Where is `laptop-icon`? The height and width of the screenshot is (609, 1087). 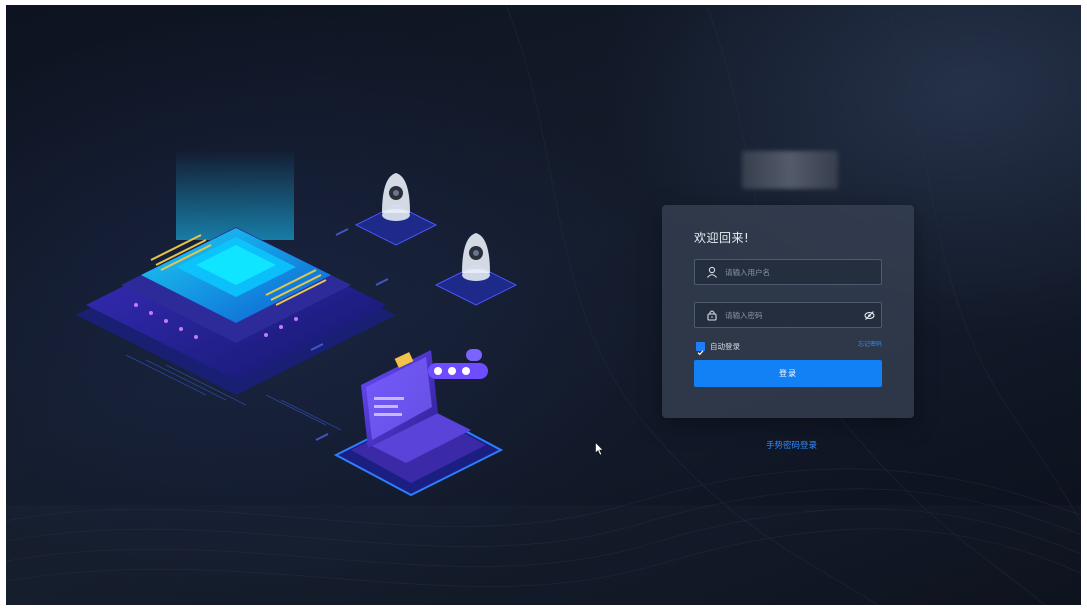
laptop-icon is located at coordinates (418, 423).